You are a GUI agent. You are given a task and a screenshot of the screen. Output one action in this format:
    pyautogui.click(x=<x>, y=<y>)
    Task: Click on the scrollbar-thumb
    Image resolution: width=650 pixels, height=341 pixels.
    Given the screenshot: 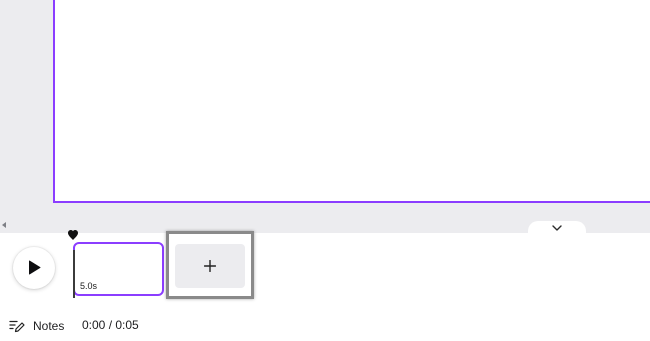 What is the action you would take?
    pyautogui.click(x=62, y=226)
    